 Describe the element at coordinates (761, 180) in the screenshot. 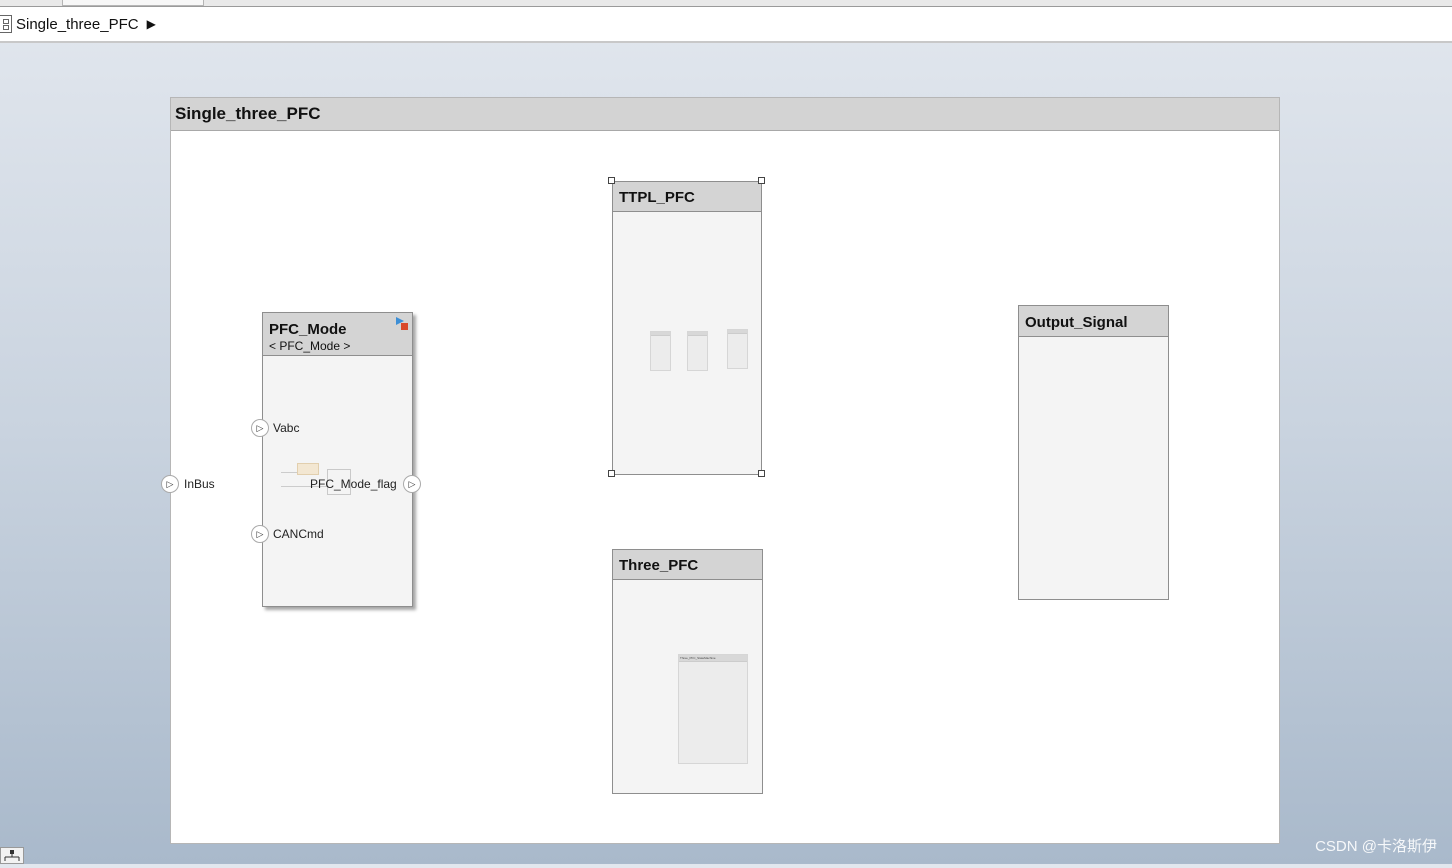

I see `resize-handle-ne` at that location.